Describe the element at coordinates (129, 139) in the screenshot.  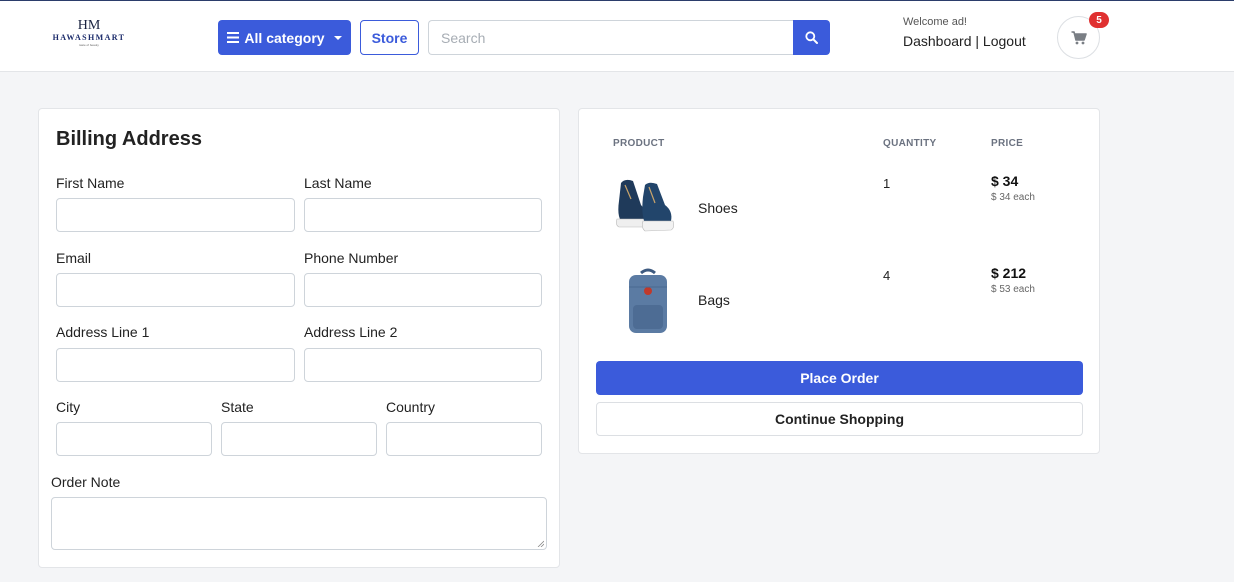
I see `billing-title: Billing Address` at that location.